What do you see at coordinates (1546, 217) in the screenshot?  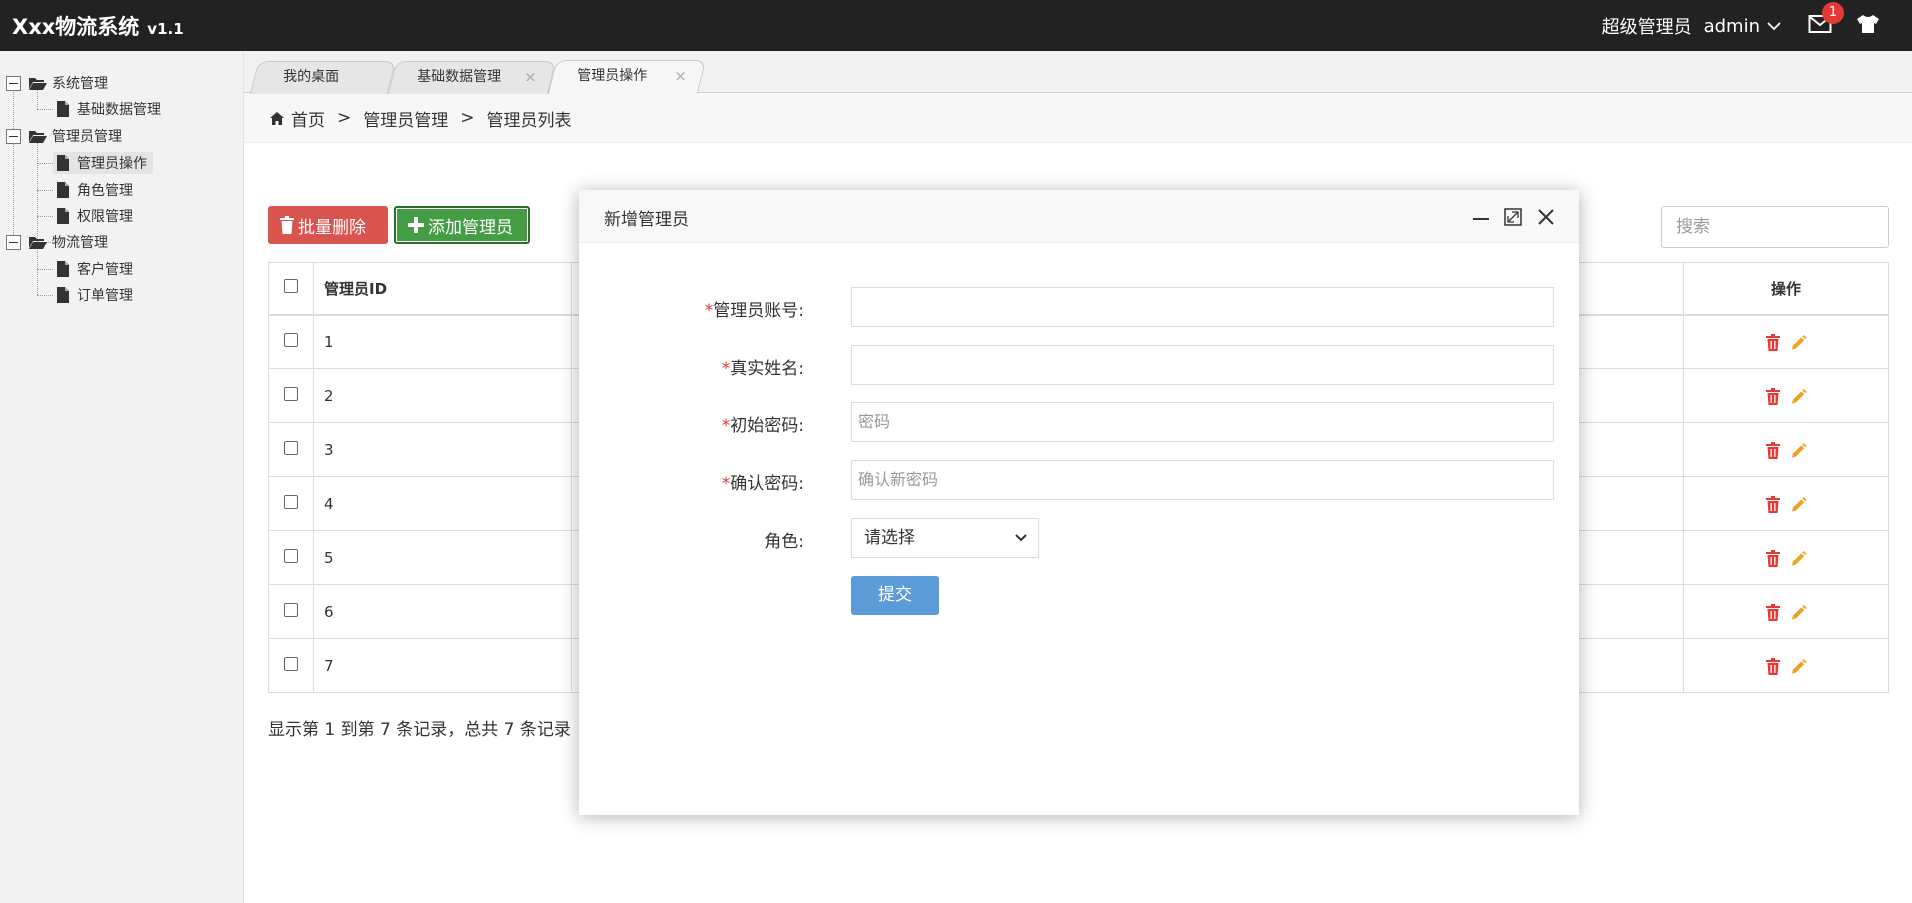 I see `close-icon` at bounding box center [1546, 217].